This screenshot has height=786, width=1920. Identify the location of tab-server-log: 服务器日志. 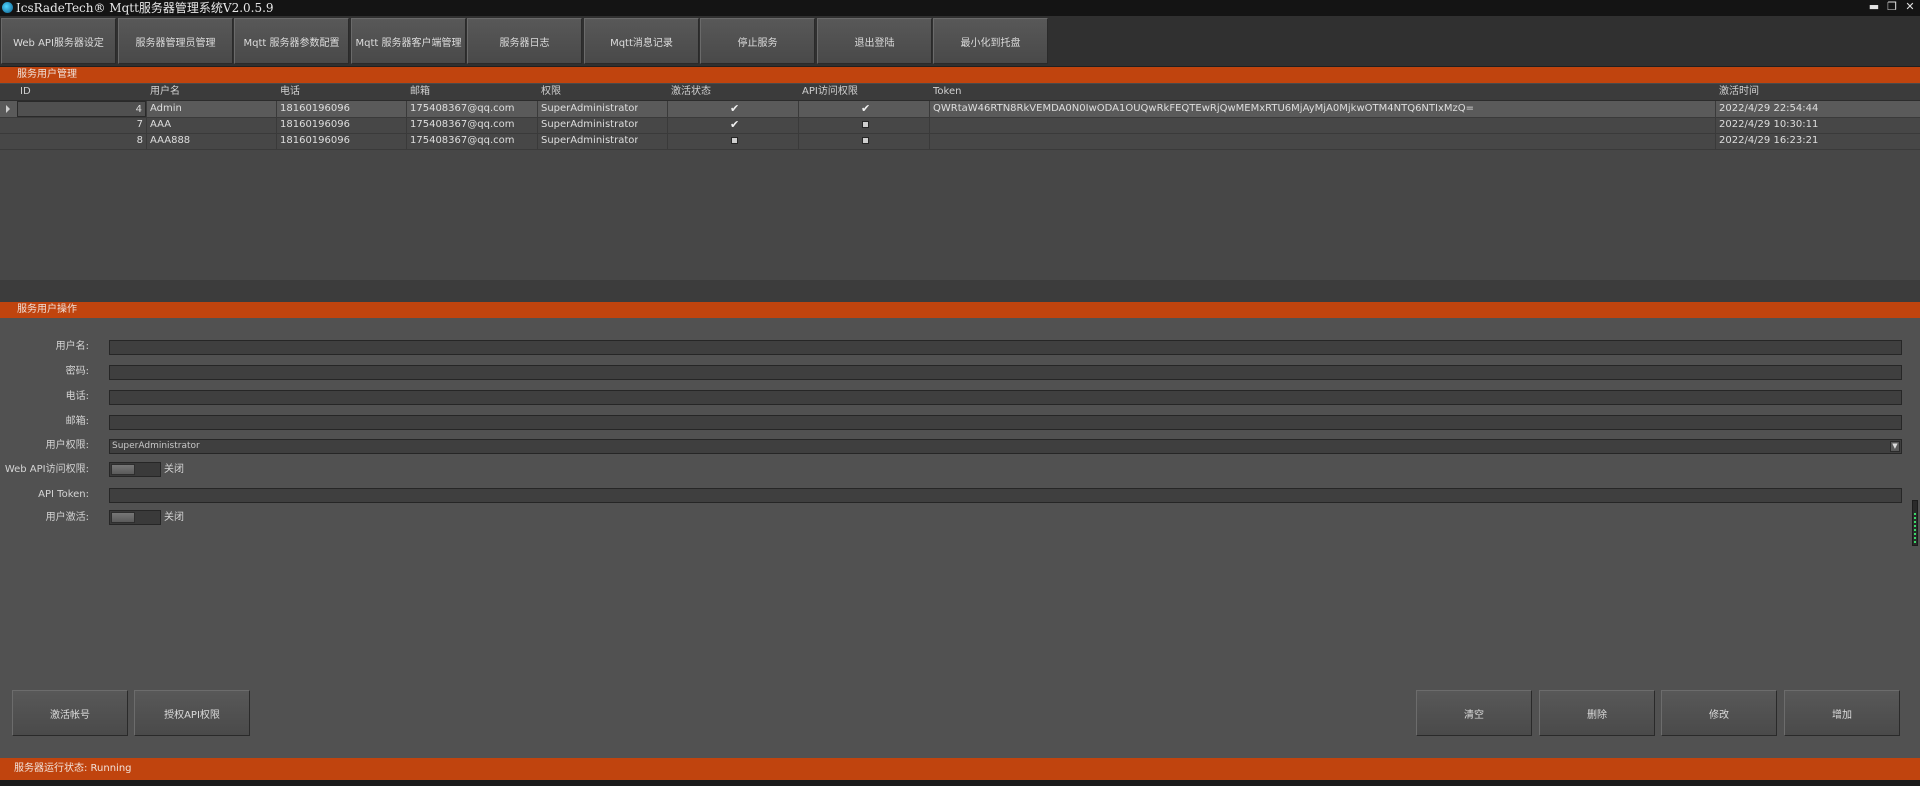
(524, 41).